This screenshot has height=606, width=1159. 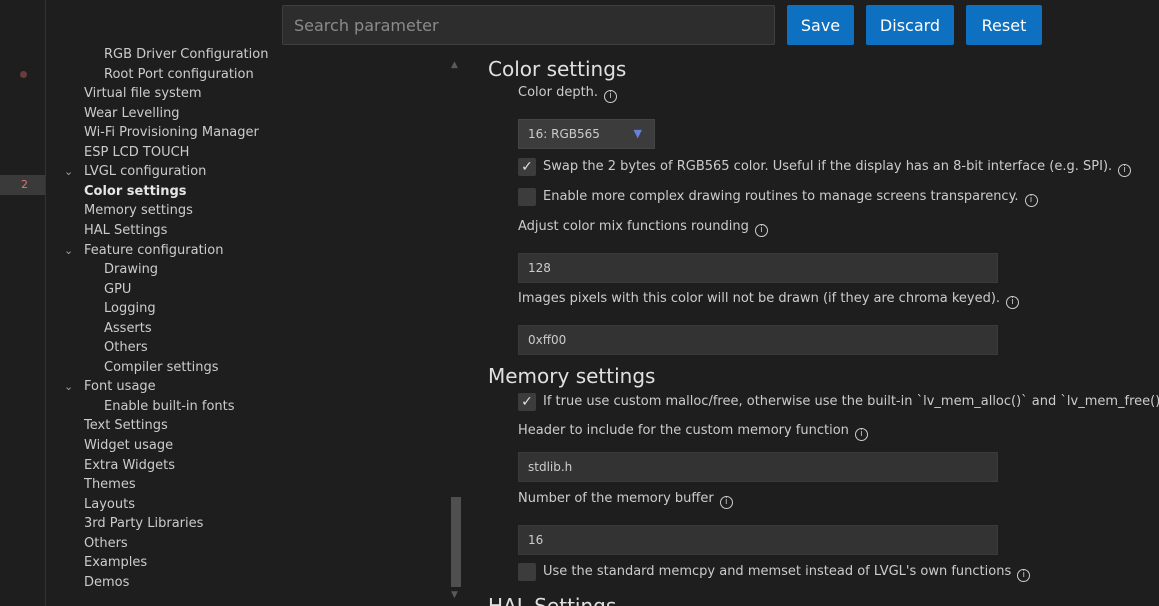 I want to click on tree-item: Color settings, so click(x=135, y=191).